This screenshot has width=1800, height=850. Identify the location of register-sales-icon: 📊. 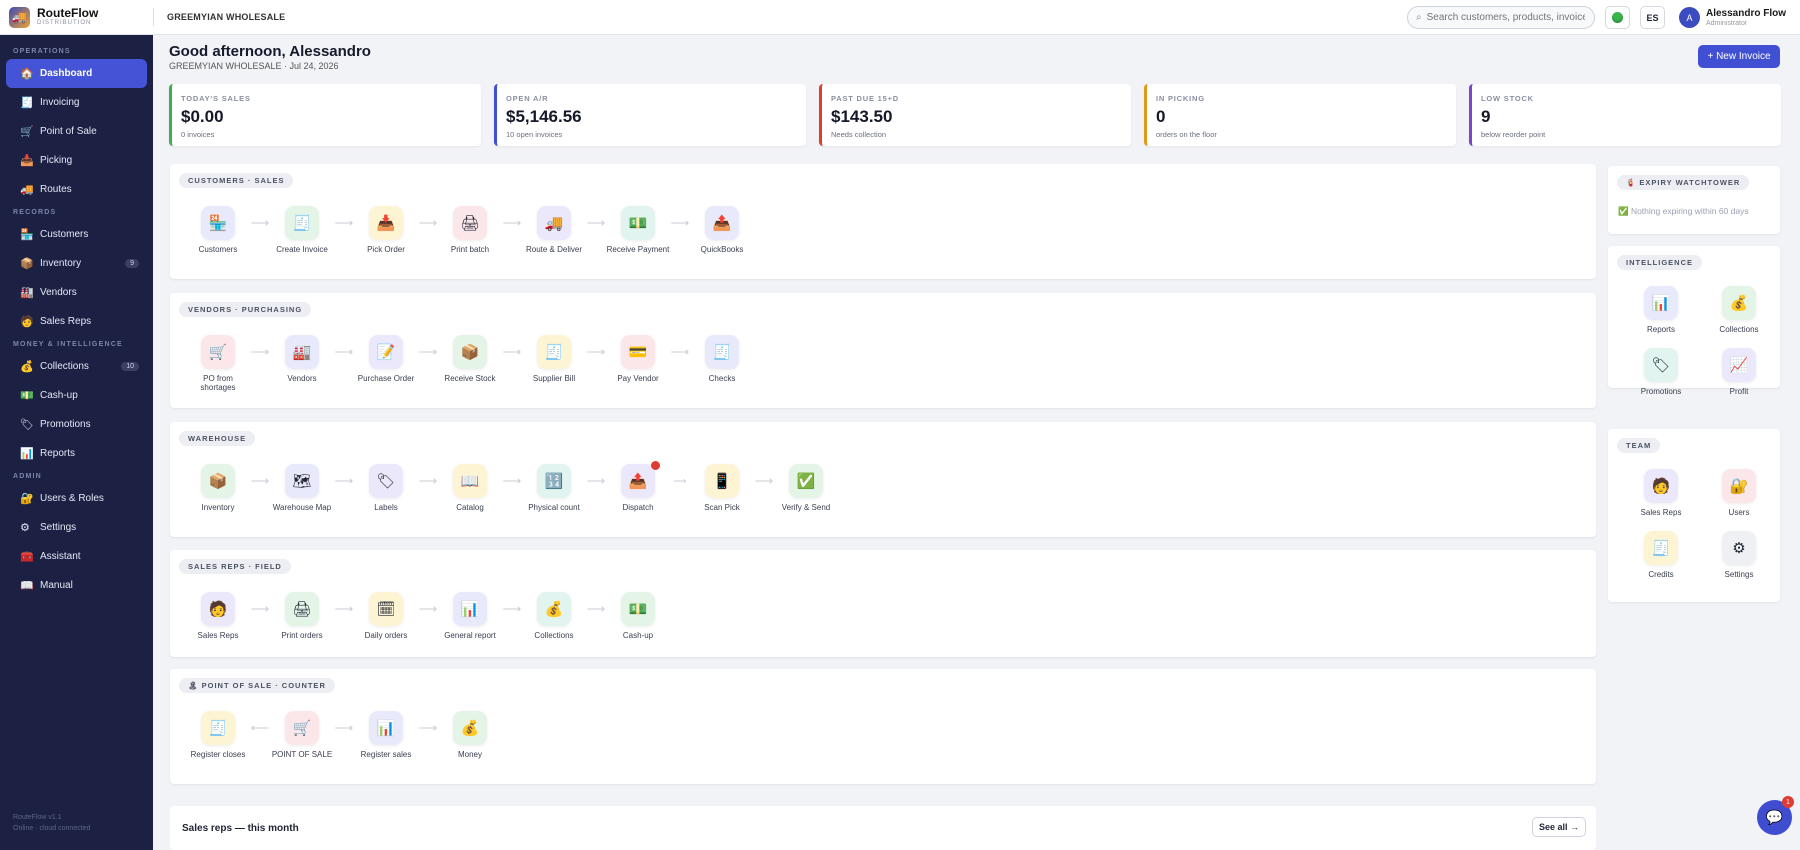
(386, 728).